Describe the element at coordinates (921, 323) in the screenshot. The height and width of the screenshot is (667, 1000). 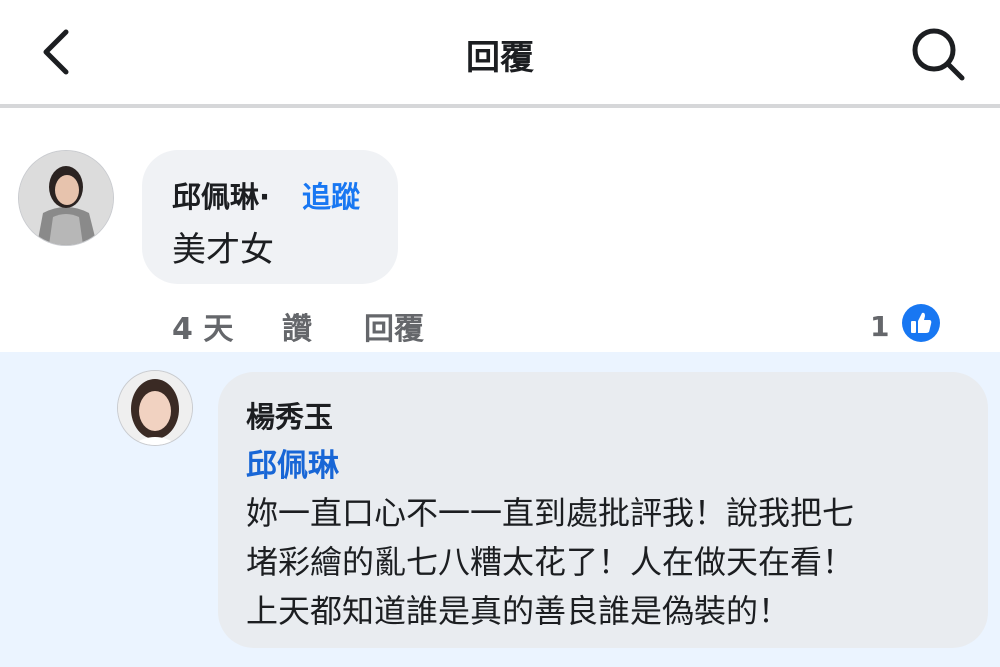
I see `thumbs-up-icon` at that location.